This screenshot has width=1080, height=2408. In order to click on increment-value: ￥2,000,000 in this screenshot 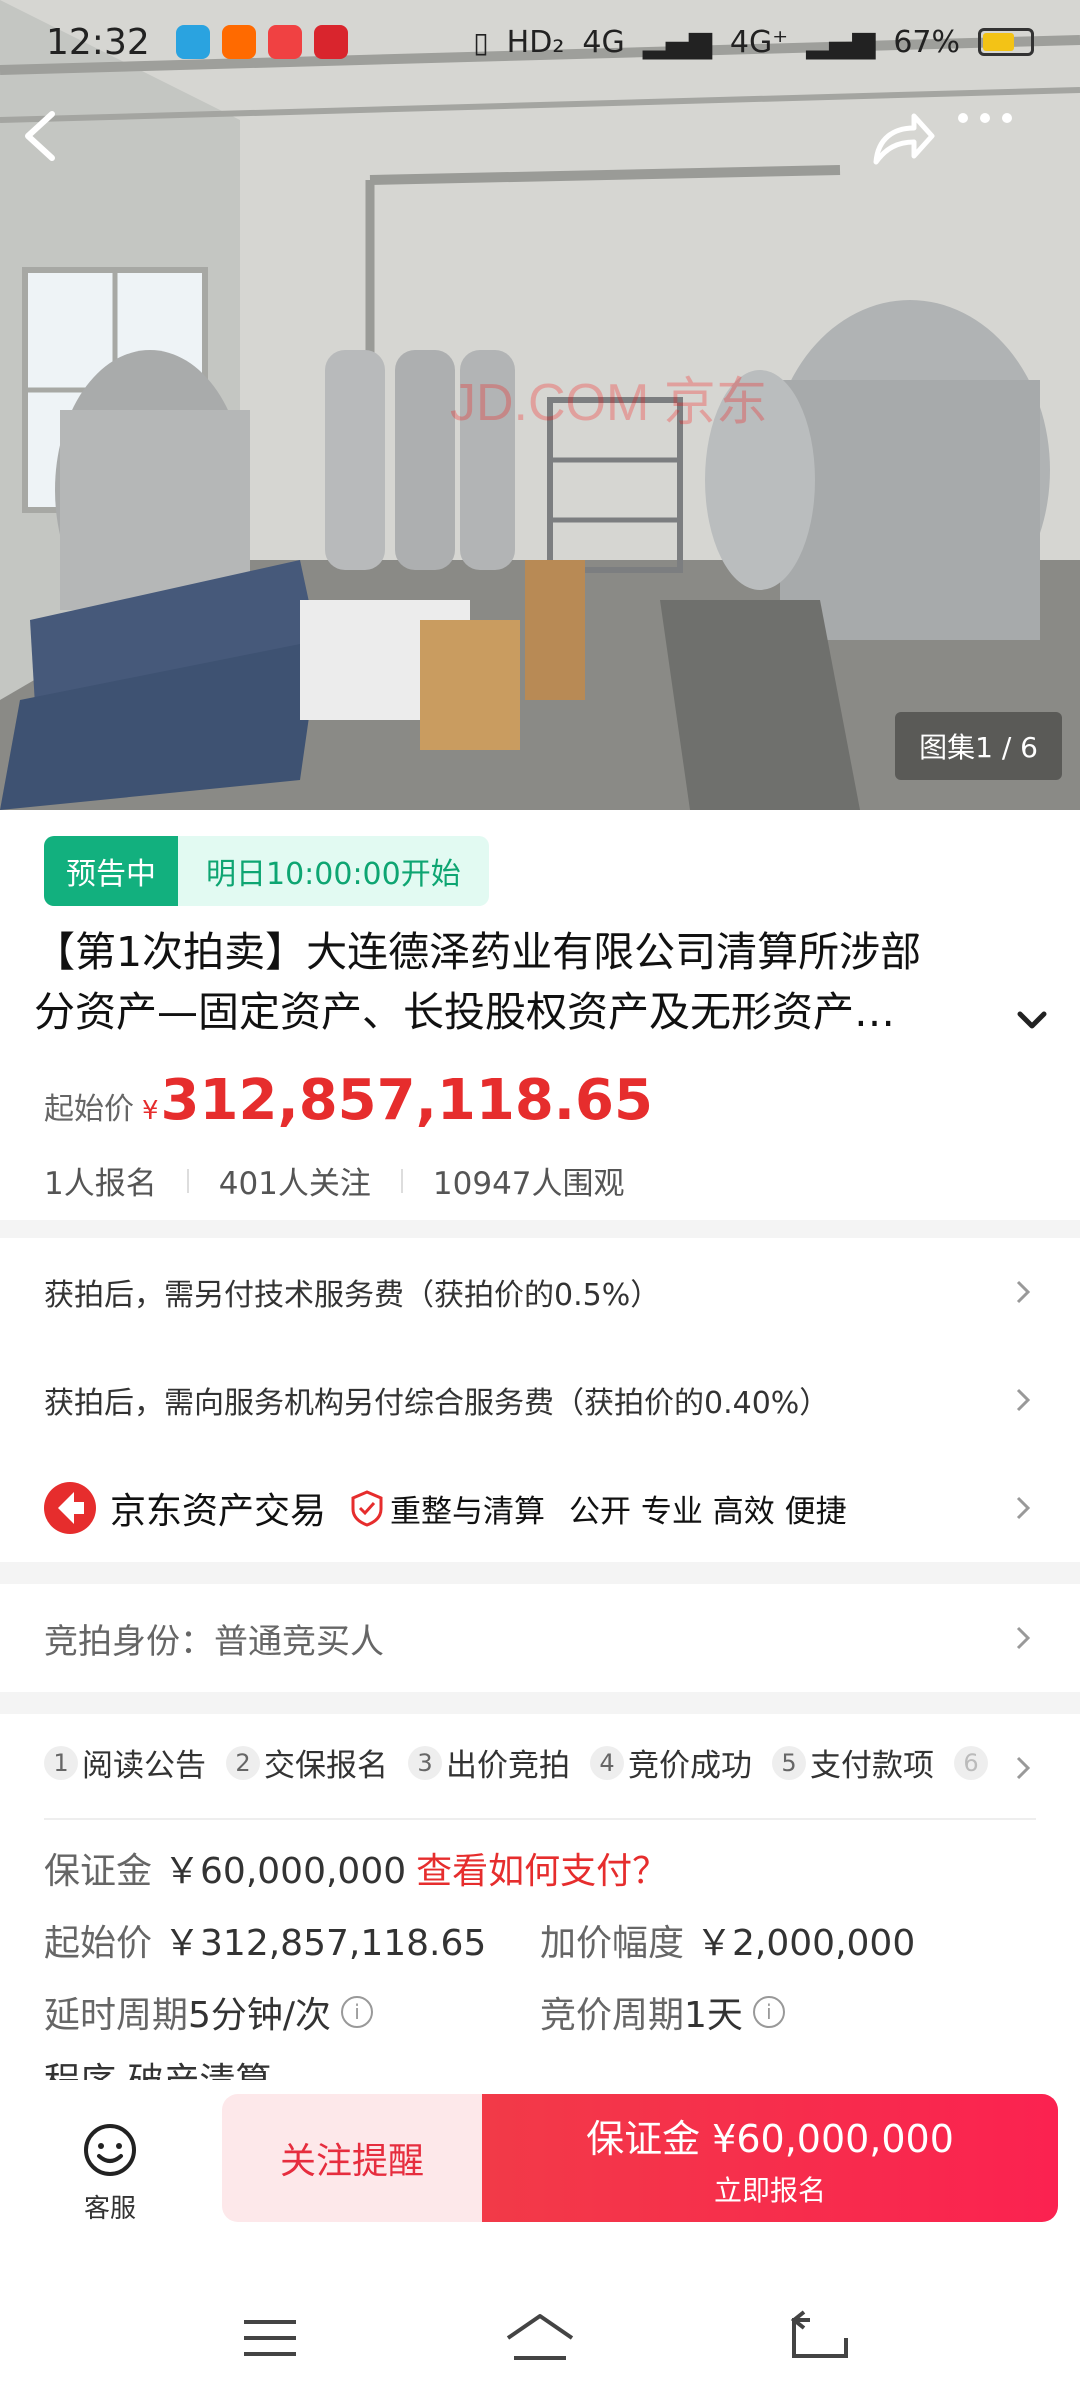, I will do `click(806, 1943)`.